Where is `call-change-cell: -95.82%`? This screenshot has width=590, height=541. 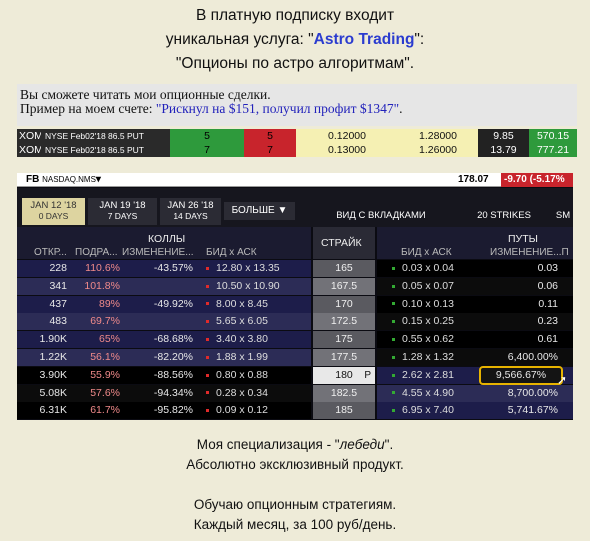 call-change-cell: -95.82% is located at coordinates (173, 410).